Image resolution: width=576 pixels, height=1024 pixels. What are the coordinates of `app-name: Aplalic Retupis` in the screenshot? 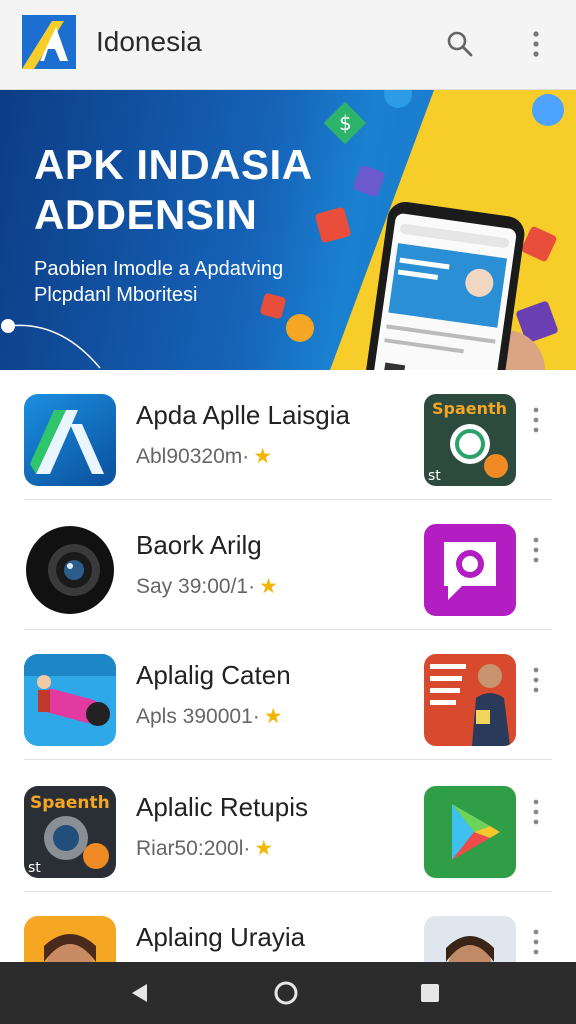 It's located at (222, 807).